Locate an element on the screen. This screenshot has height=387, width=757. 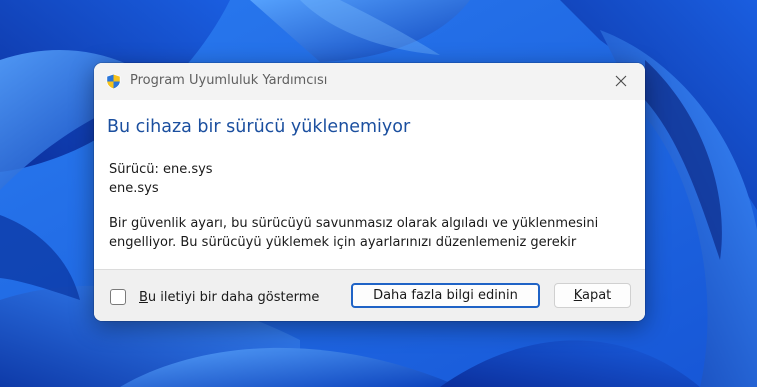
dont-show-again-checkbox is located at coordinates (118, 297).